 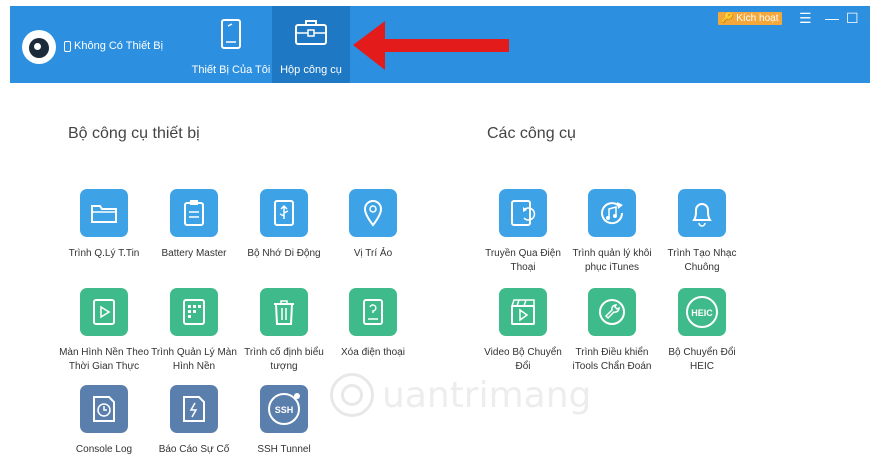 What do you see at coordinates (523, 312) in the screenshot?
I see `video-clapper-icon` at bounding box center [523, 312].